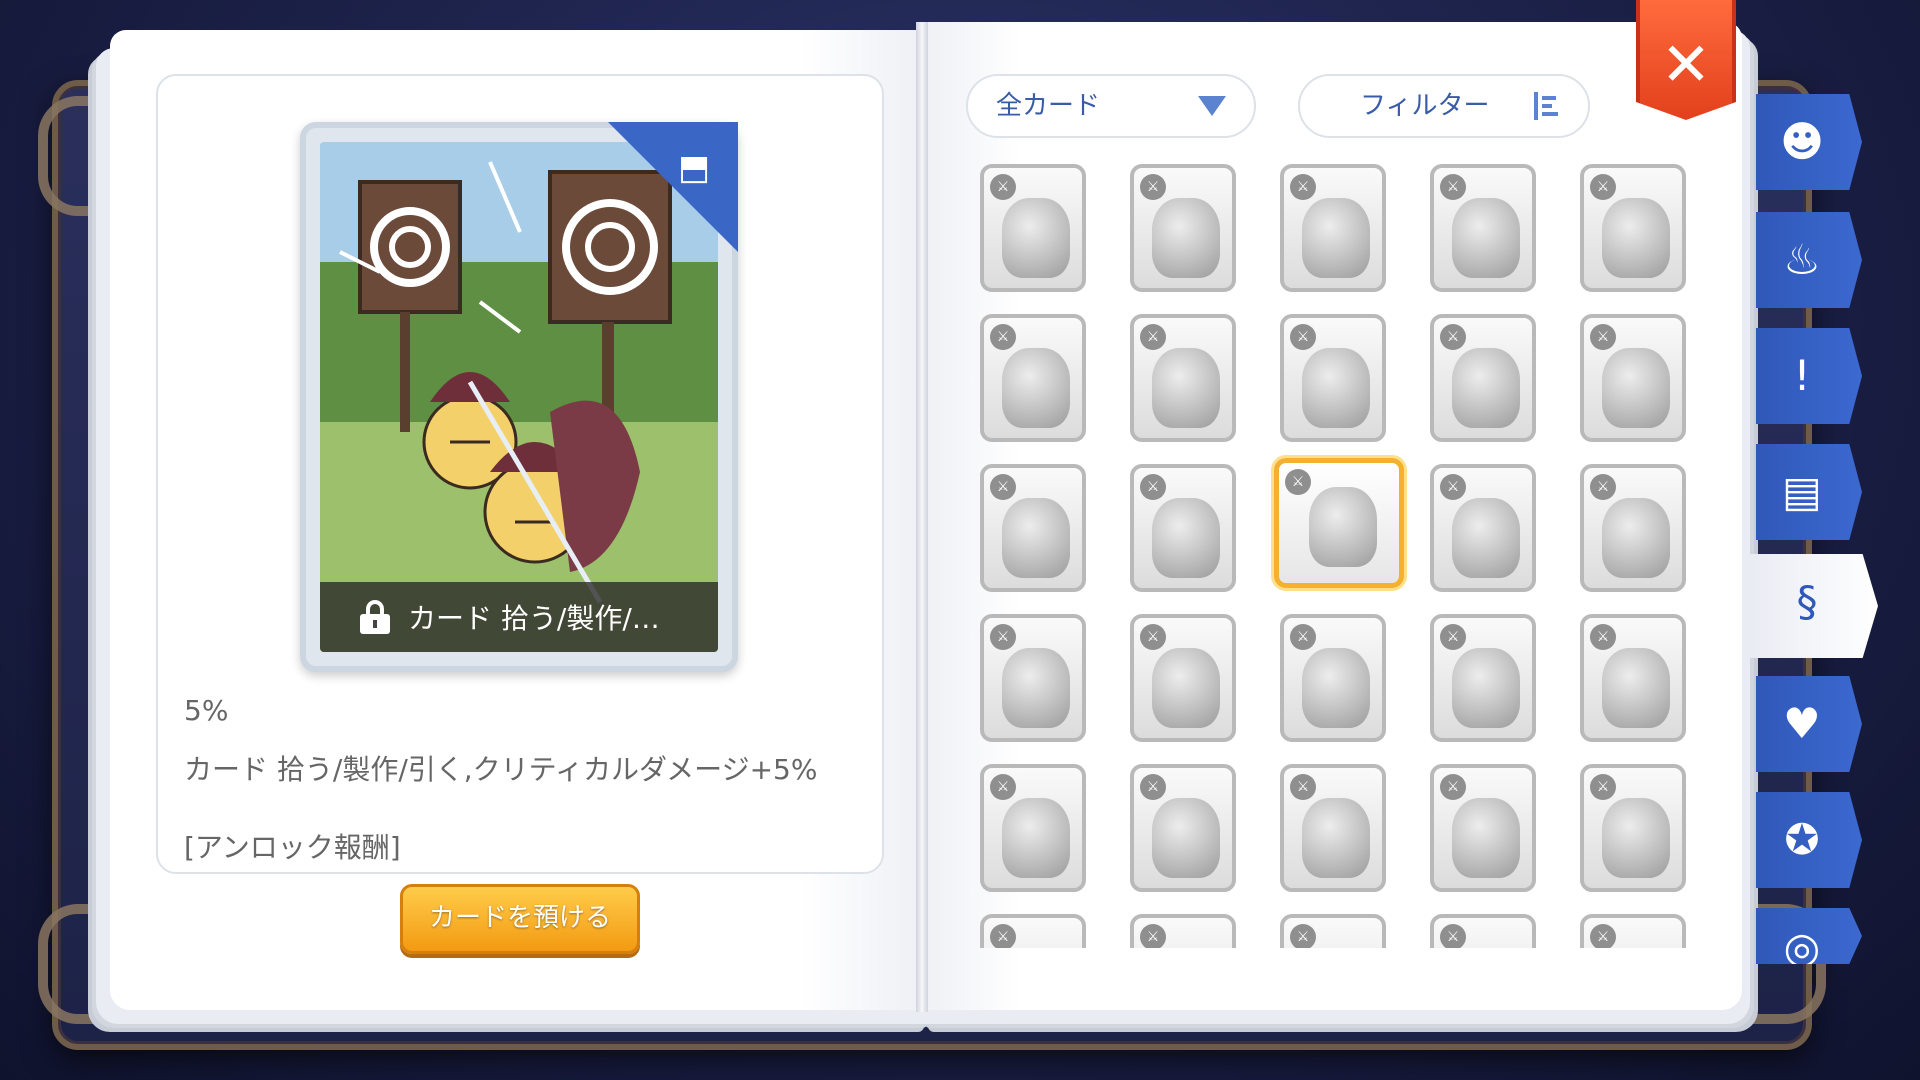 Image resolution: width=1920 pixels, height=1080 pixels. I want to click on side-tab-toolbox-heart-icon: ♥, so click(1809, 724).